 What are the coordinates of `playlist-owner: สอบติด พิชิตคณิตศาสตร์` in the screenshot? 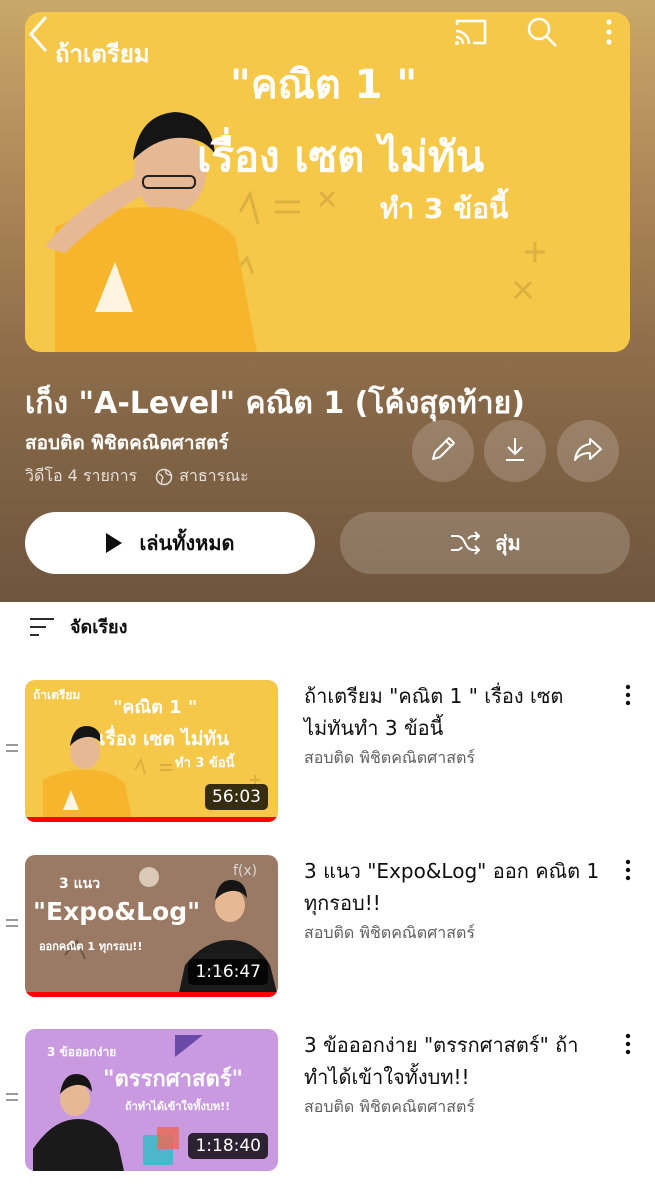 It's located at (127, 443).